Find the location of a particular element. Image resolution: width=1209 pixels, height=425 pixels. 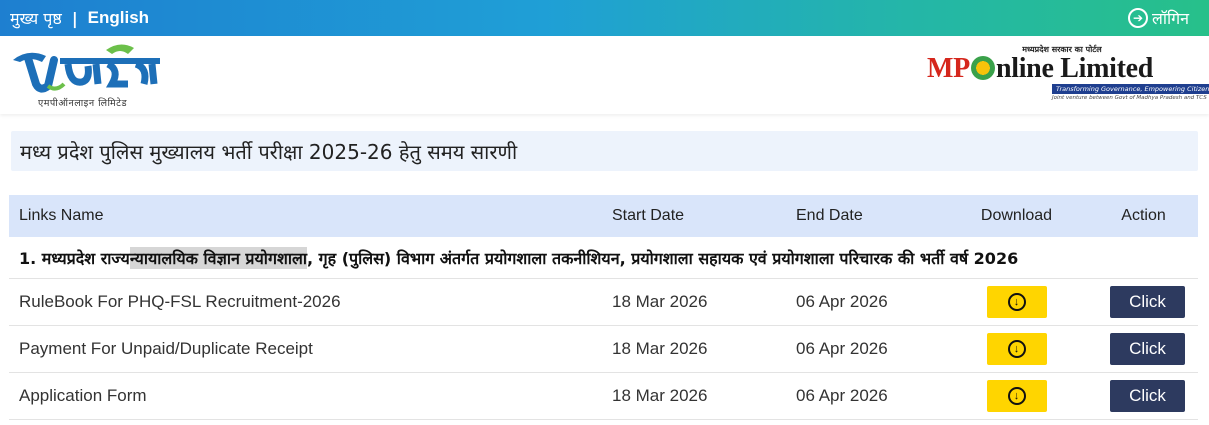

mponline-name-mp: MP is located at coordinates (948, 68).